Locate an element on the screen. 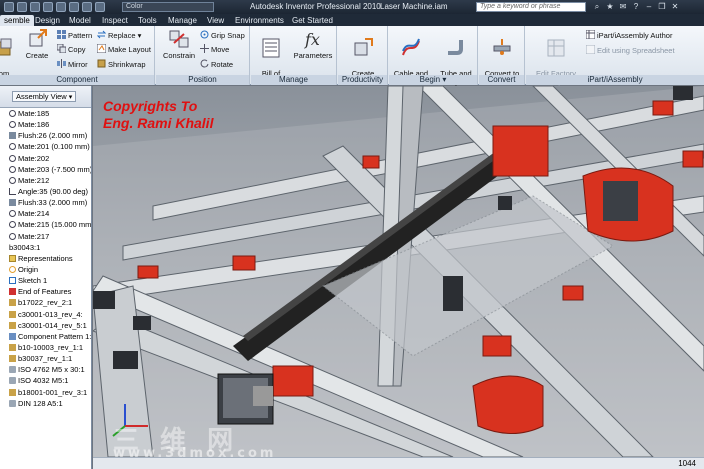  grip-snap-button: Grip Snap is located at coordinates (222, 35).